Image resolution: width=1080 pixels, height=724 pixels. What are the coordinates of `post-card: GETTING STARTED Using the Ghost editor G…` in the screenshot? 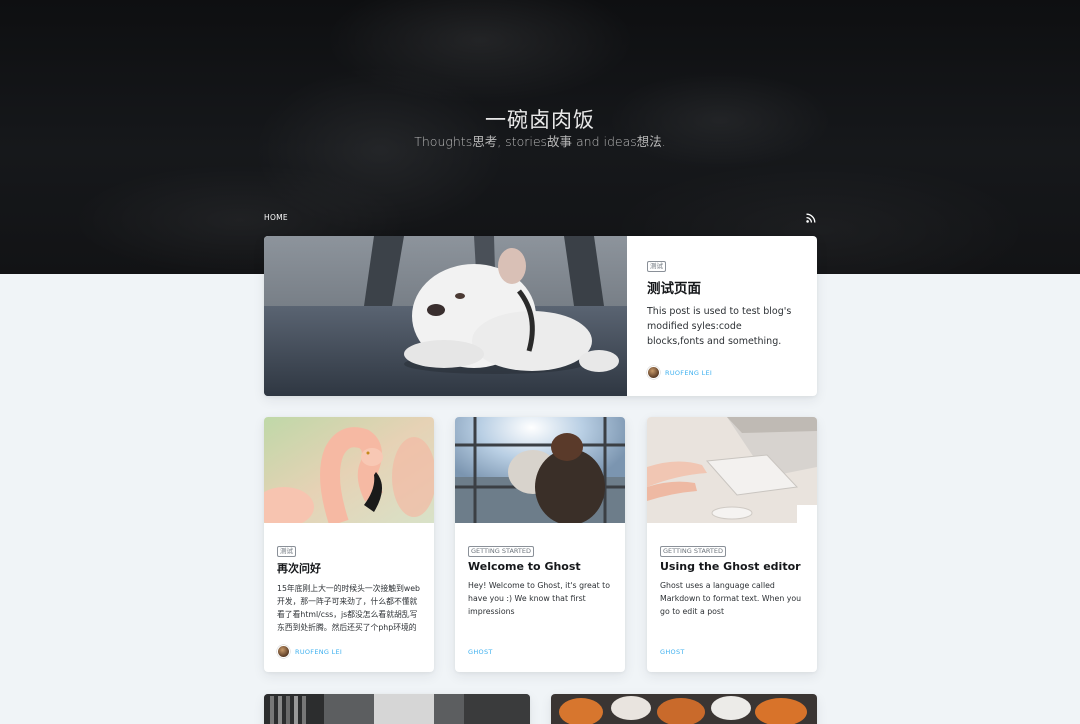 It's located at (732, 544).